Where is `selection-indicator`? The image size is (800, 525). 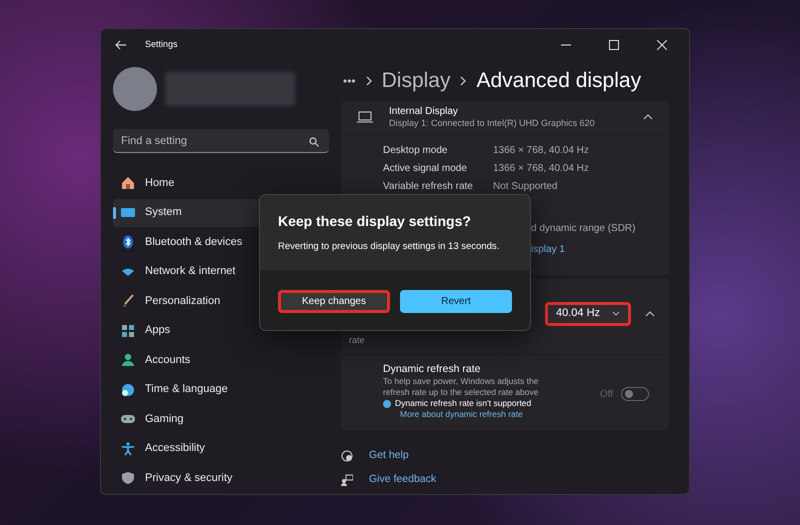
selection-indicator is located at coordinates (114, 212).